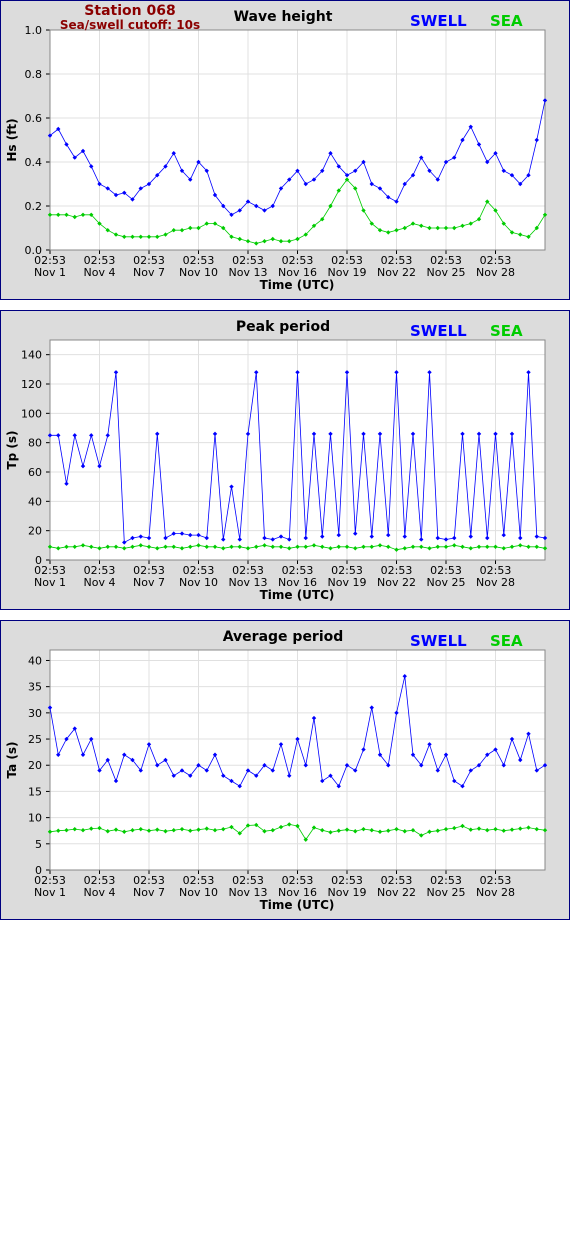 The width and height of the screenshot is (570, 1240). Describe the element at coordinates (130, 25) in the screenshot. I see `sea-swell-cutoff: Sea/swell cutoff: 10s` at that location.